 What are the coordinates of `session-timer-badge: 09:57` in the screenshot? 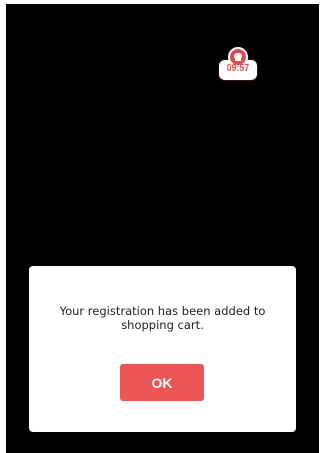 It's located at (238, 65).